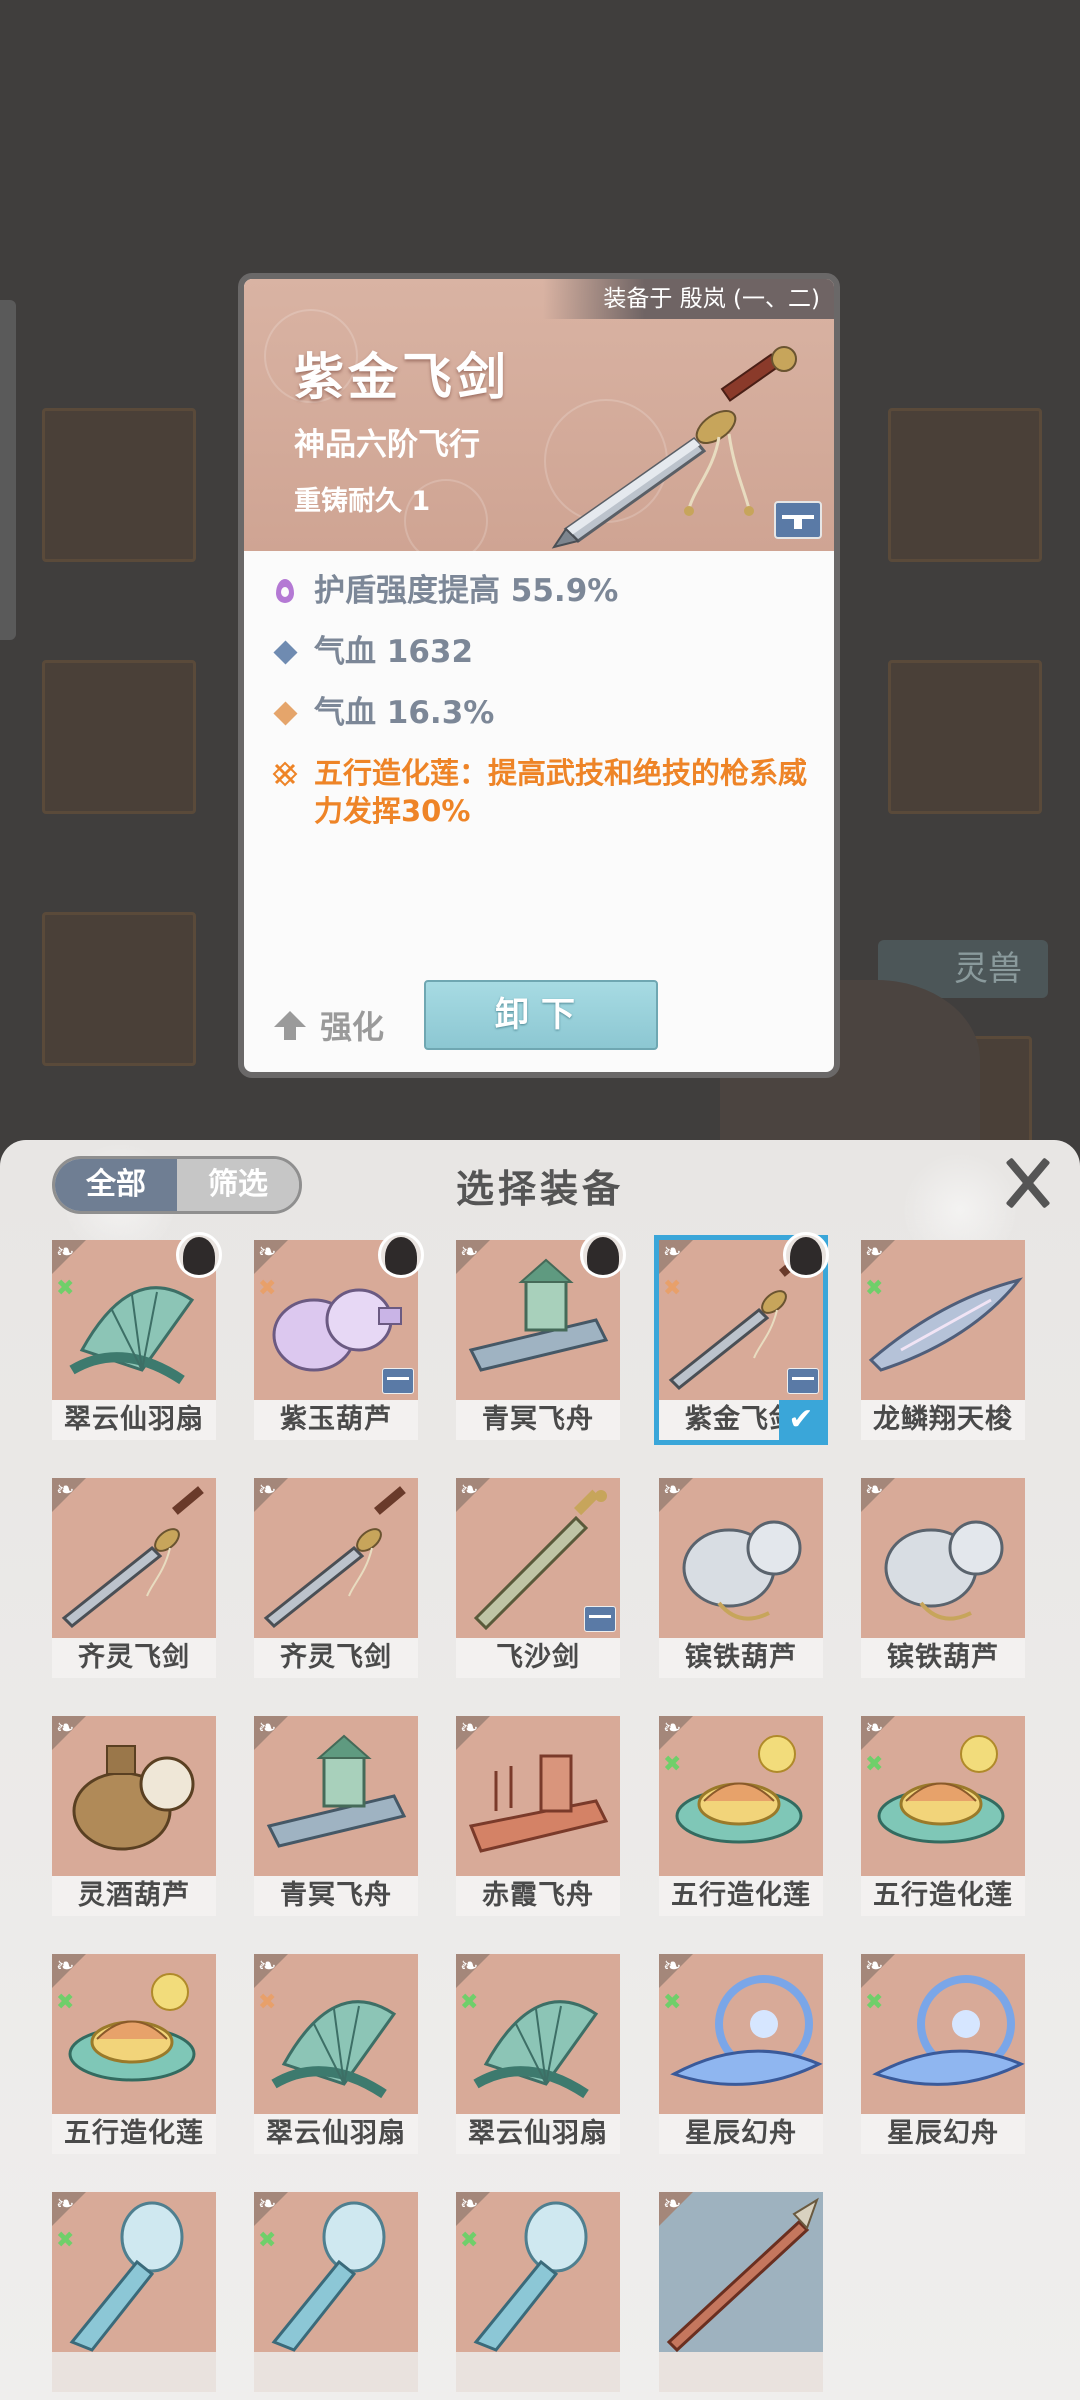 This screenshot has width=1080, height=2400. Describe the element at coordinates (352, 1027) in the screenshot. I see `strengthen-label: 强化` at that location.